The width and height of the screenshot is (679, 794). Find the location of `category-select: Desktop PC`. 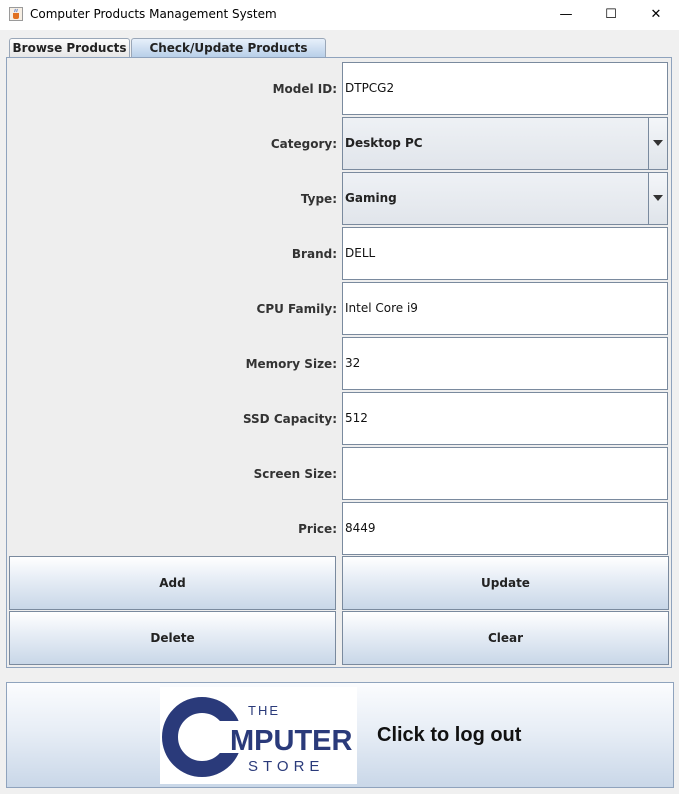

category-select: Desktop PC is located at coordinates (505, 143).